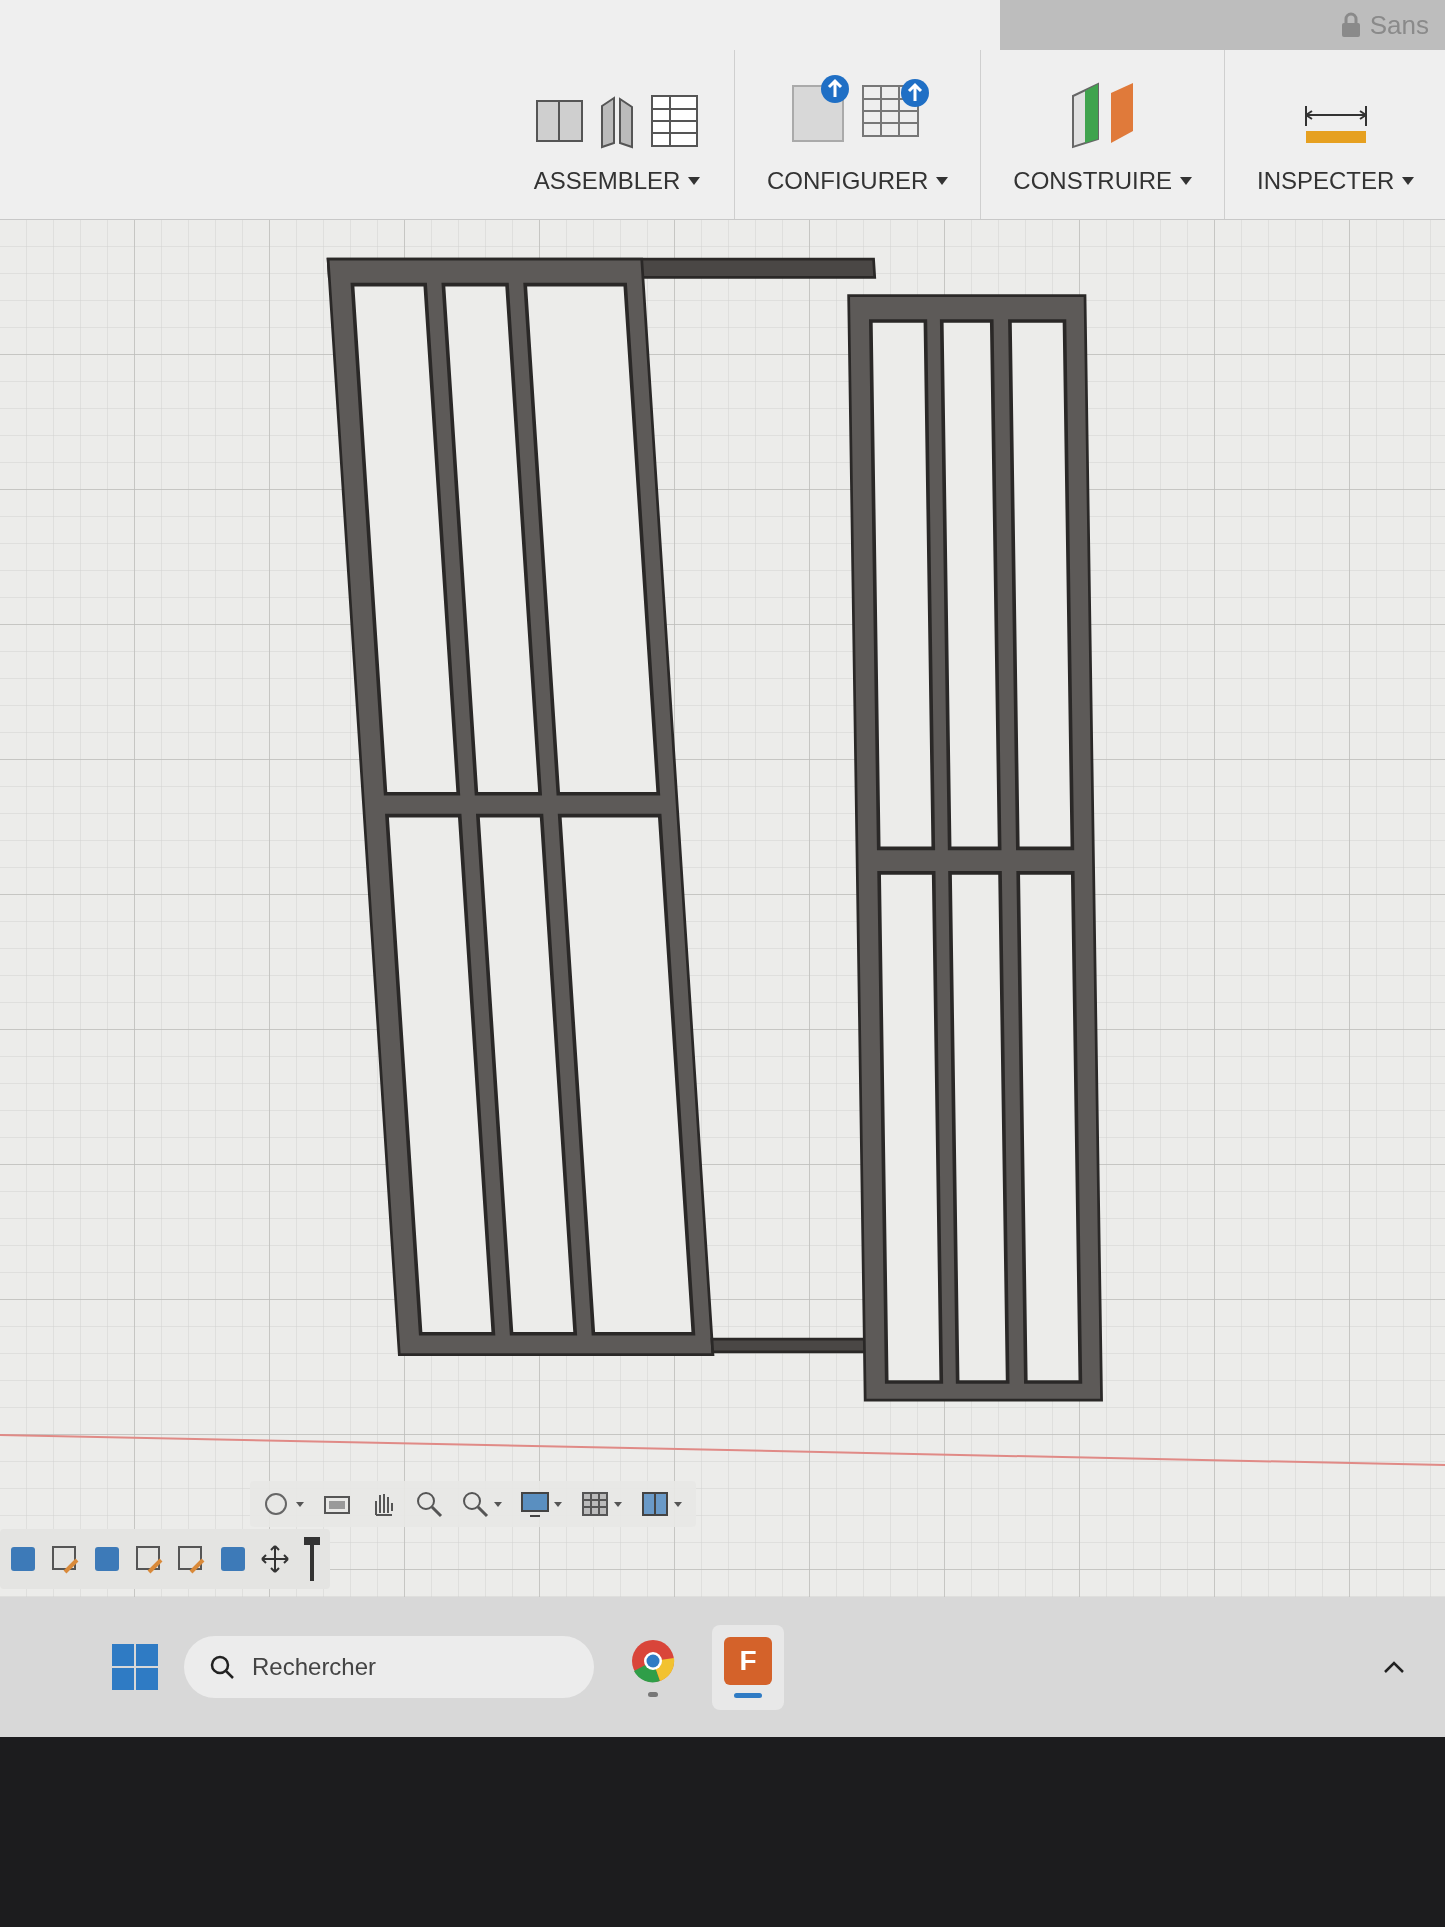 This screenshot has width=1445, height=1927. I want to click on toolbar-menu-button: CONSTRUIRE, so click(1102, 181).